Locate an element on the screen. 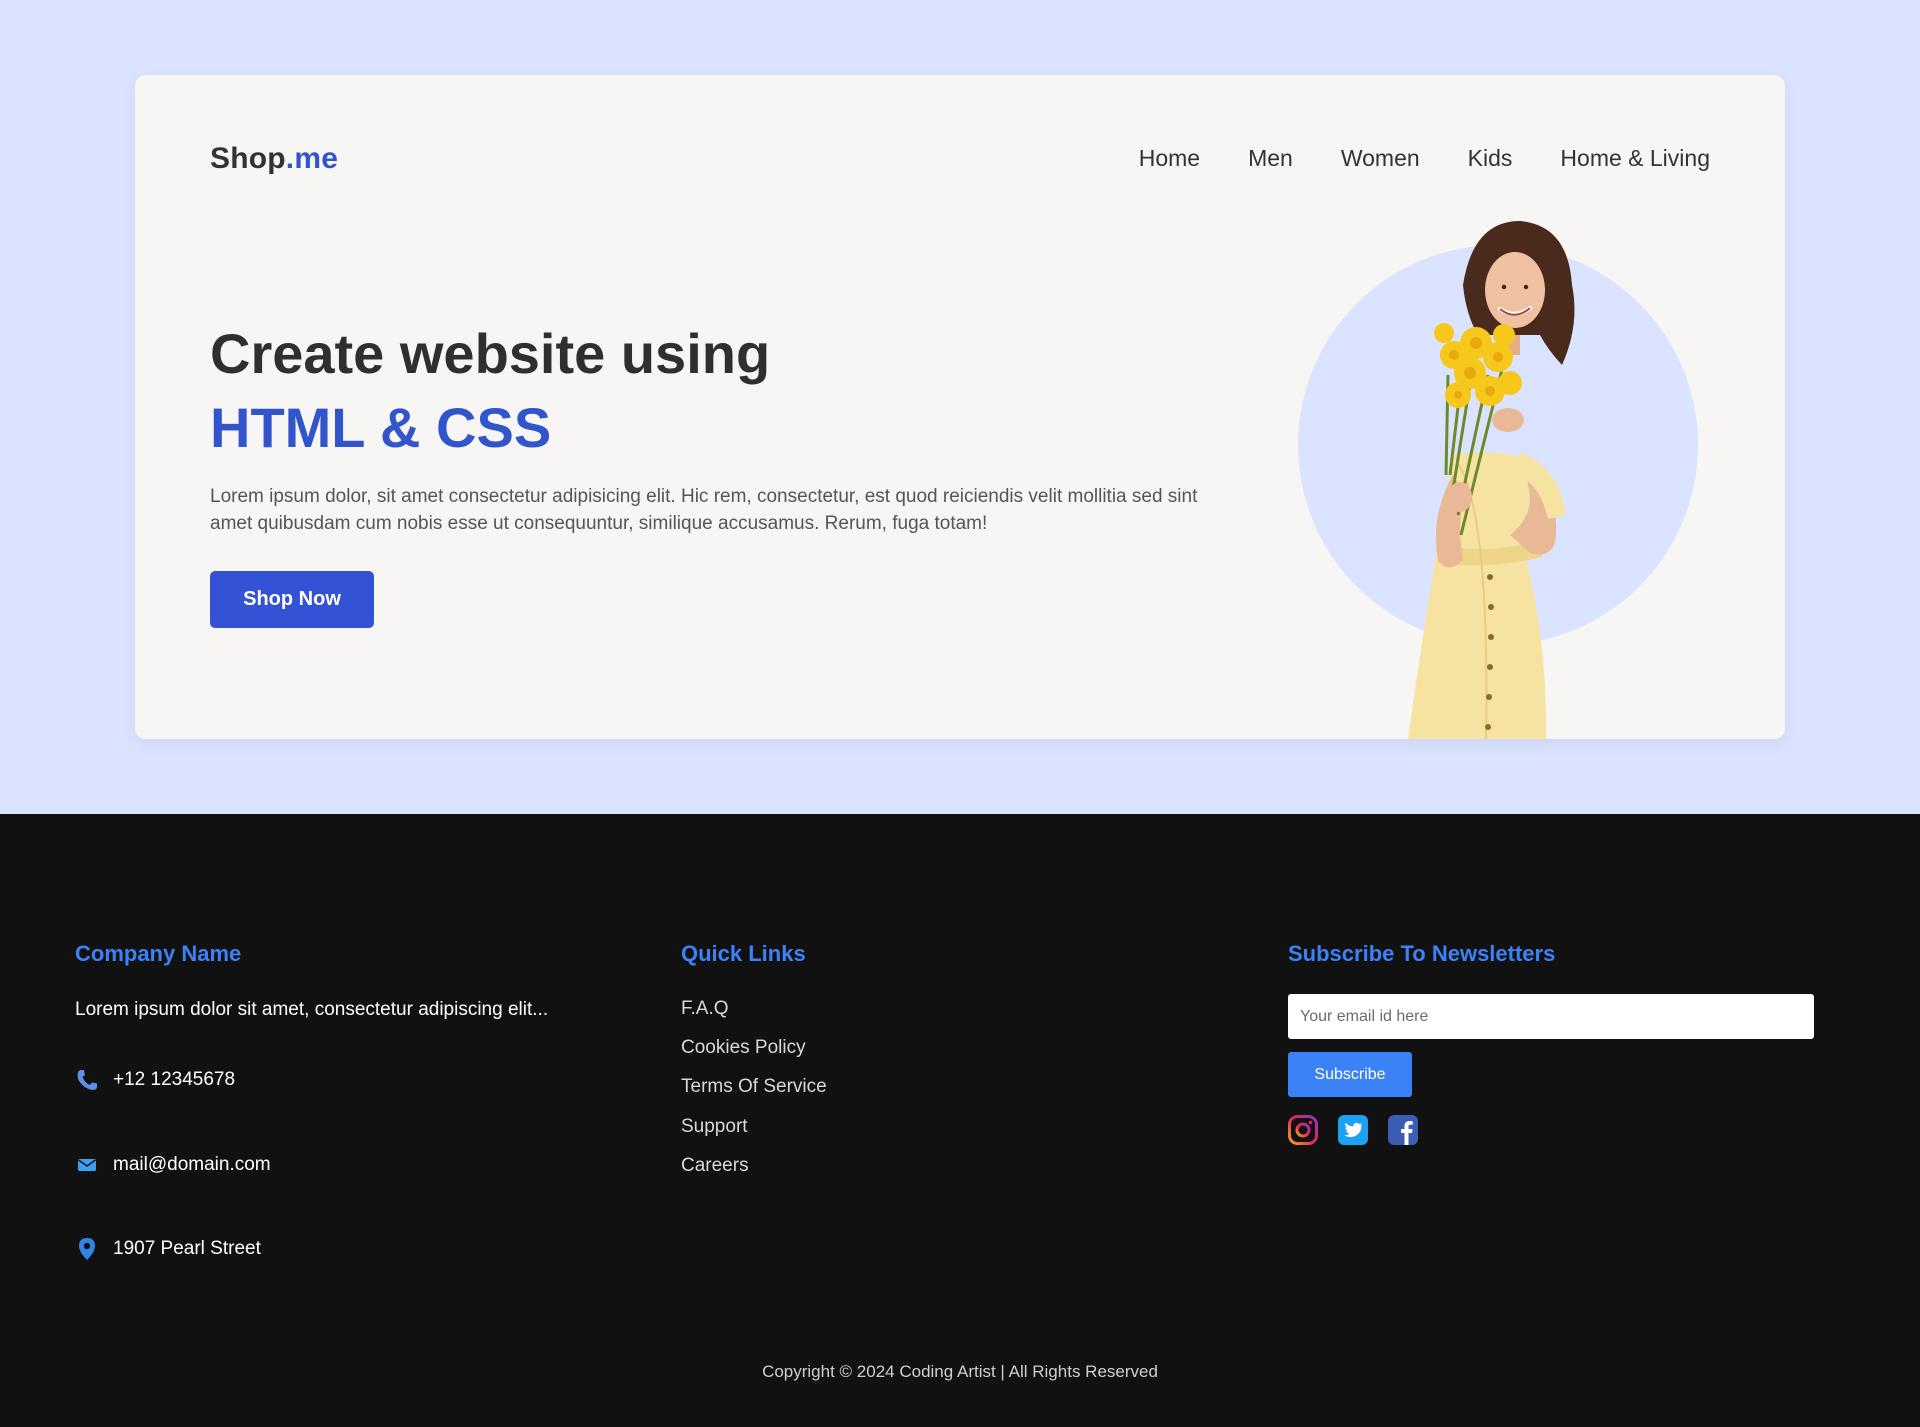 The width and height of the screenshot is (1920, 1427). hero-headline-accent: HTML & CSS is located at coordinates (381, 427).